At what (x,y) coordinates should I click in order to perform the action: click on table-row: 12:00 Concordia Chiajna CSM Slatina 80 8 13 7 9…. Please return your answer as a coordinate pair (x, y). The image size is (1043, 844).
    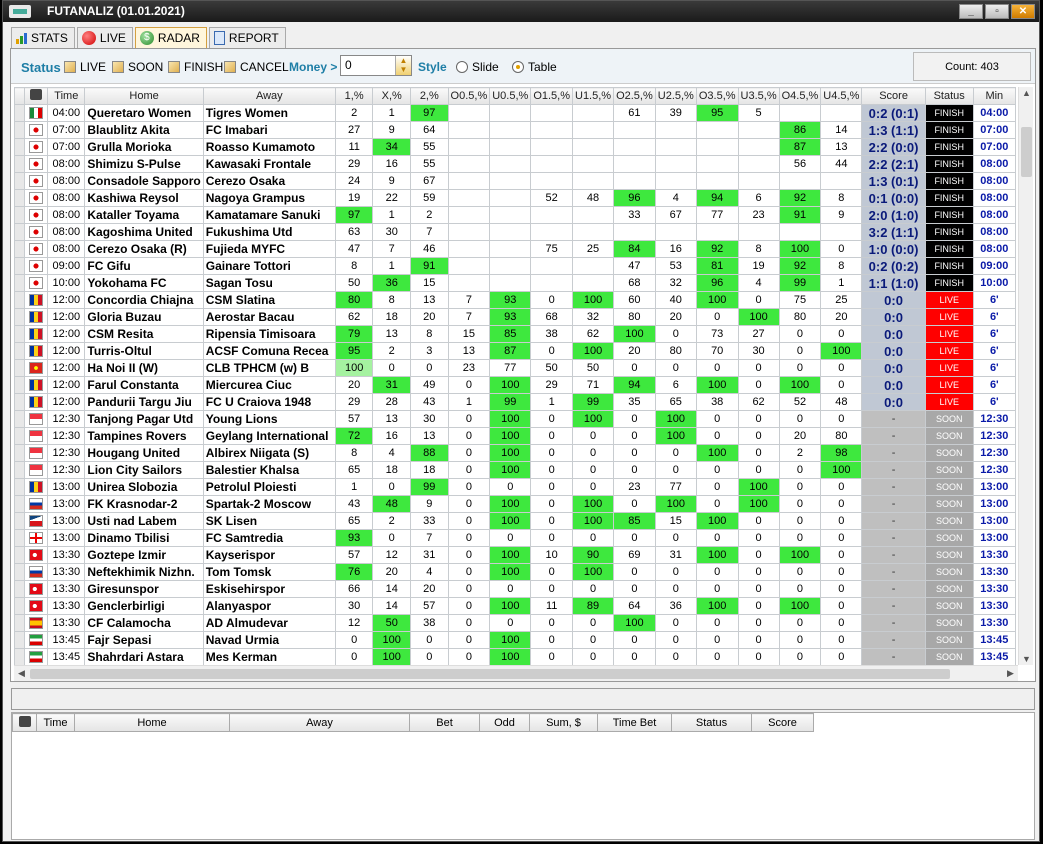
    Looking at the image, I should click on (515, 300).